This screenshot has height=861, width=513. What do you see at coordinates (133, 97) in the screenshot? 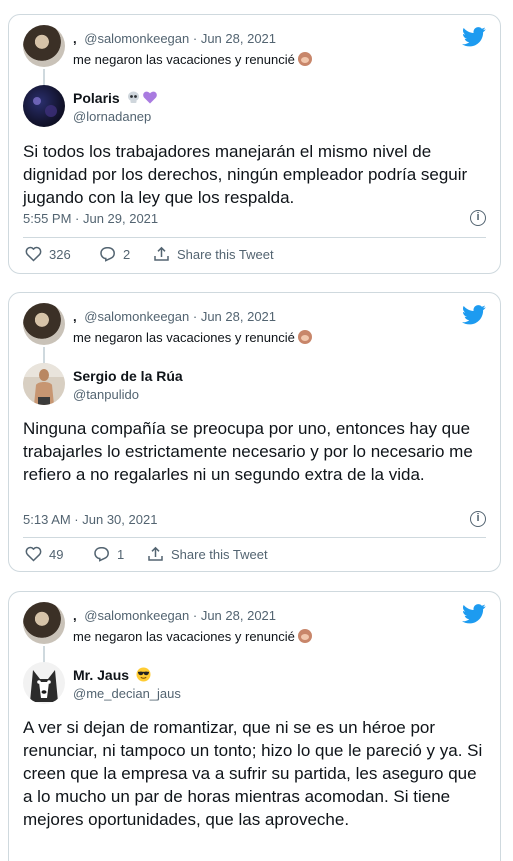
I see `skull-icon` at bounding box center [133, 97].